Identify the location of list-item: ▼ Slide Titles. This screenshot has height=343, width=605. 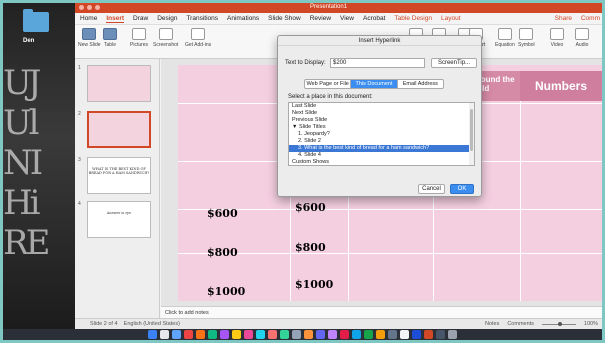
(381, 127).